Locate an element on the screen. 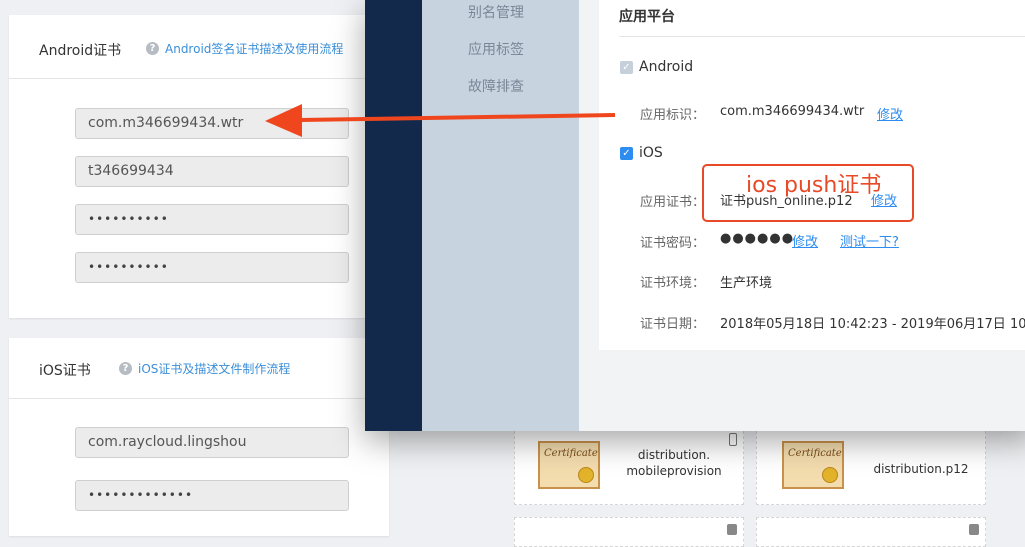 This screenshot has width=1025, height=547. arrow-head is located at coordinates (283, 120).